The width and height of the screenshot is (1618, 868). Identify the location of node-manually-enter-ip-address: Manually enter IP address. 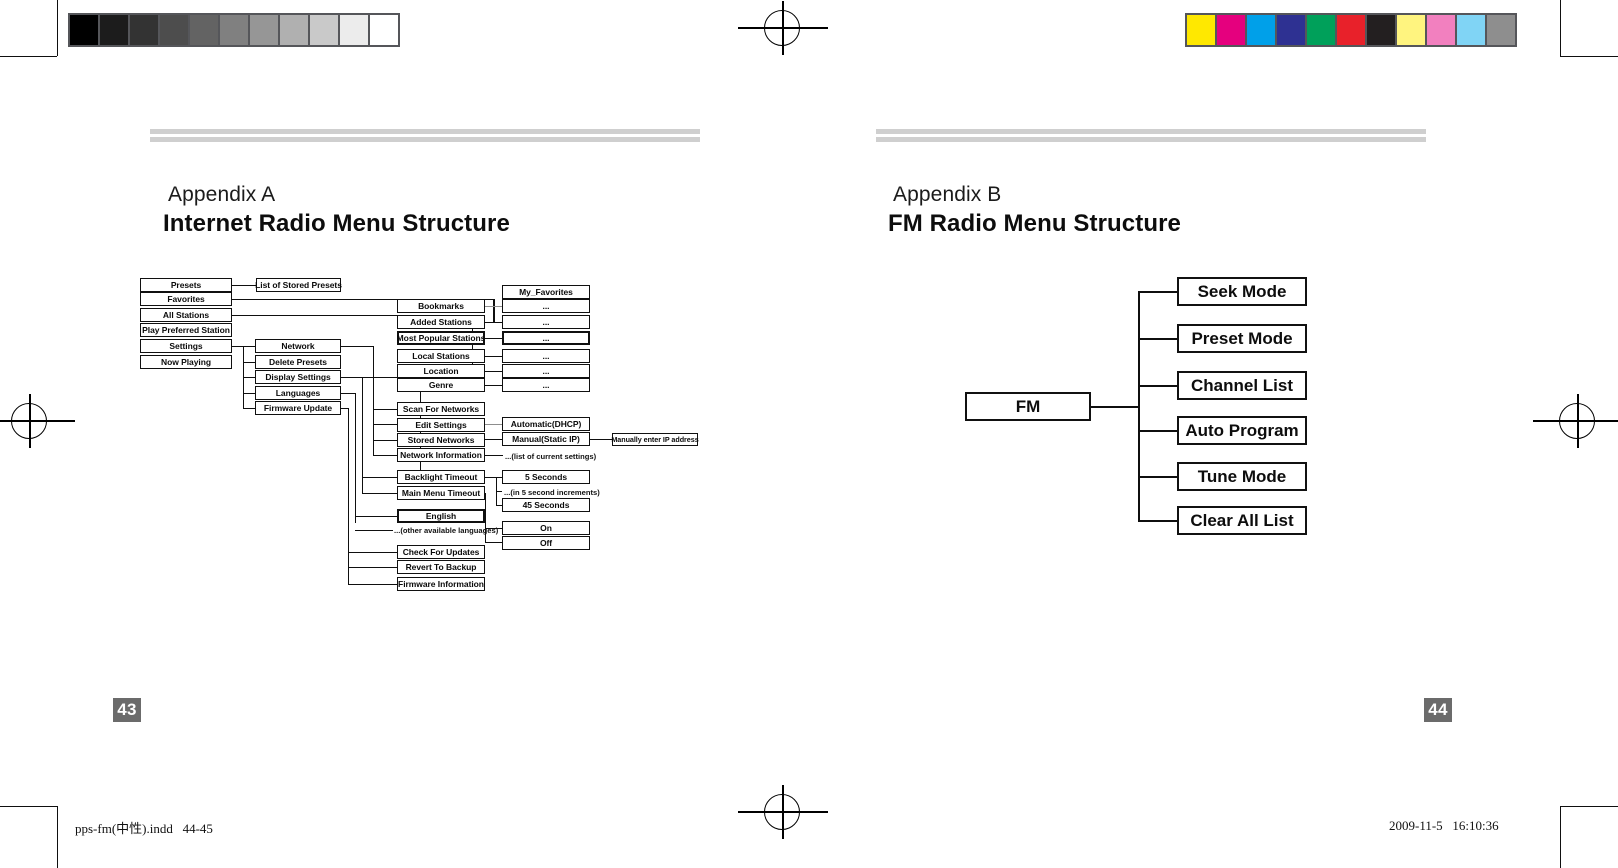
(655, 439).